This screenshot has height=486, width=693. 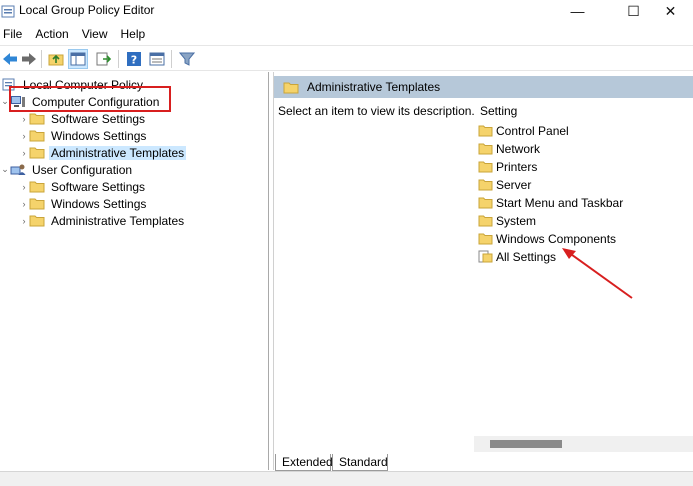 I want to click on properties-icon, so click(x=157, y=59).